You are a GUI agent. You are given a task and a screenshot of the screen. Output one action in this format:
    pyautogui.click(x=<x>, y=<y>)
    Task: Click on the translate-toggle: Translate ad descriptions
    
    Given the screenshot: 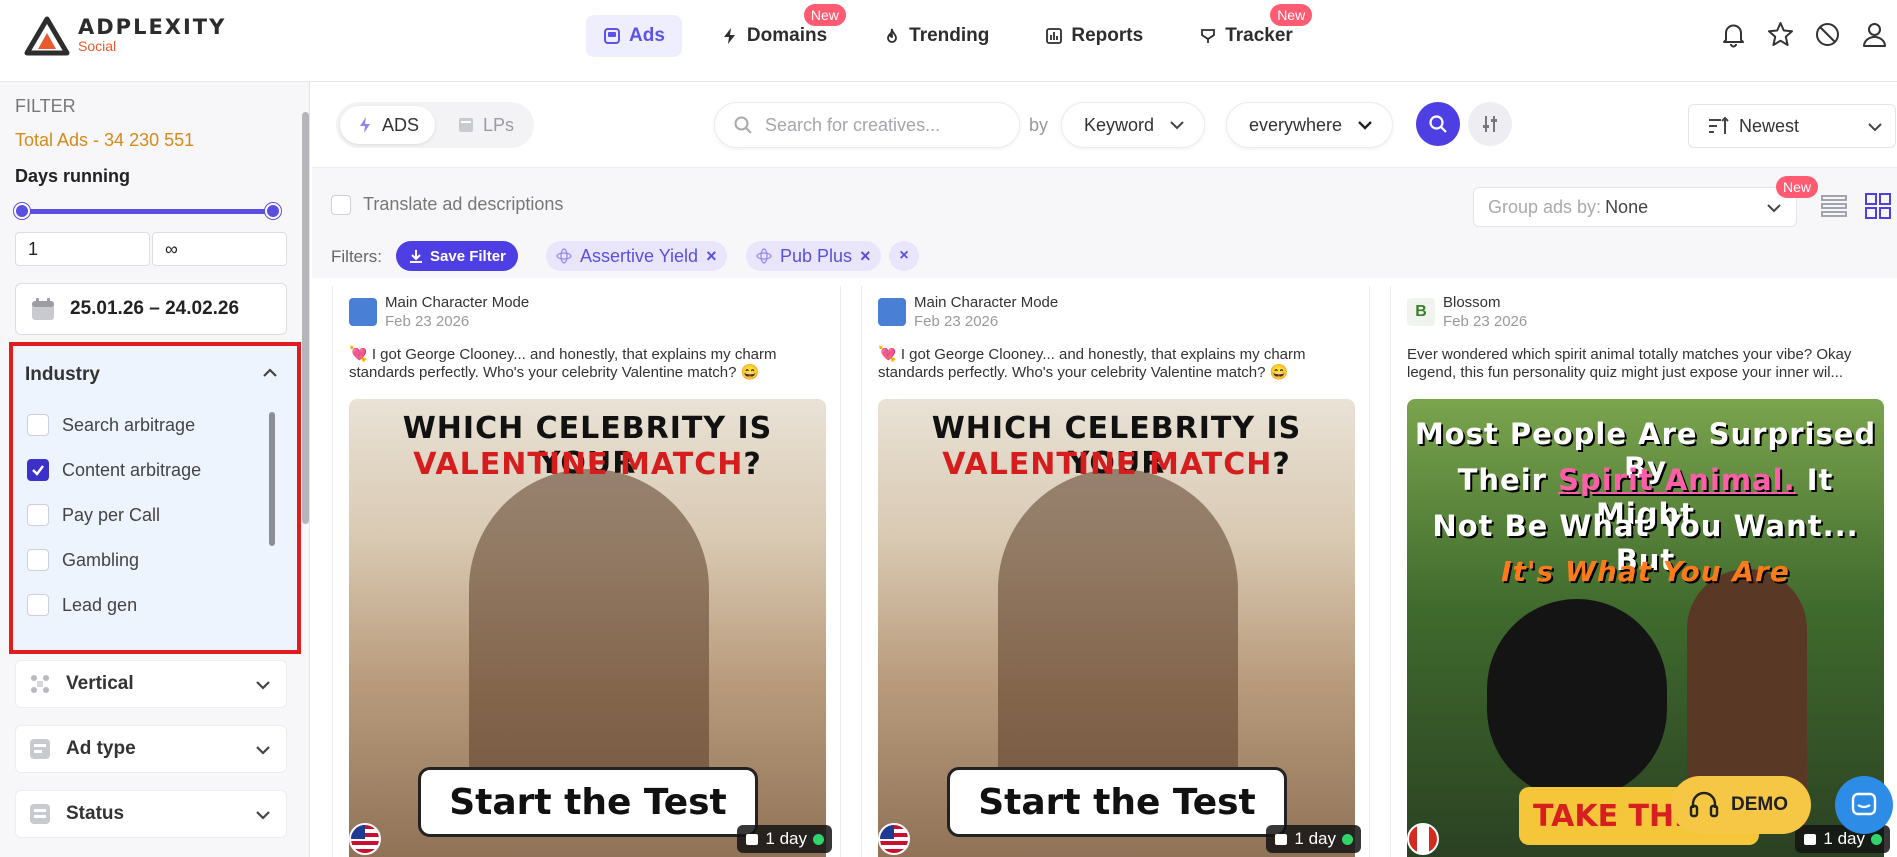 What is the action you would take?
    pyautogui.click(x=447, y=204)
    